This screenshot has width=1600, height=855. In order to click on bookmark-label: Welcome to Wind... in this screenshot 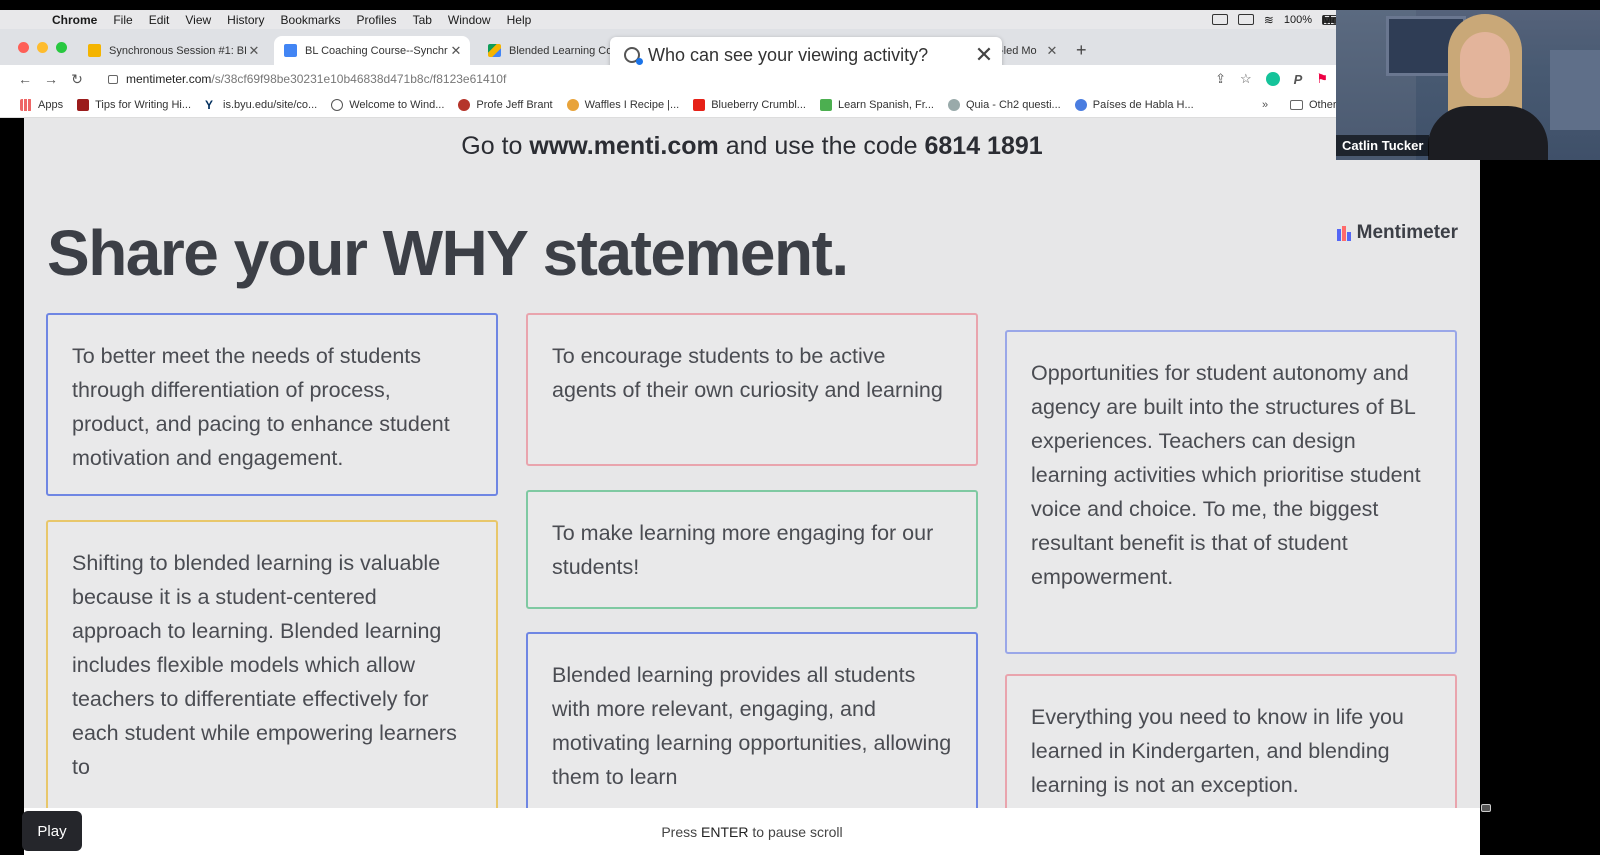, I will do `click(397, 105)`.